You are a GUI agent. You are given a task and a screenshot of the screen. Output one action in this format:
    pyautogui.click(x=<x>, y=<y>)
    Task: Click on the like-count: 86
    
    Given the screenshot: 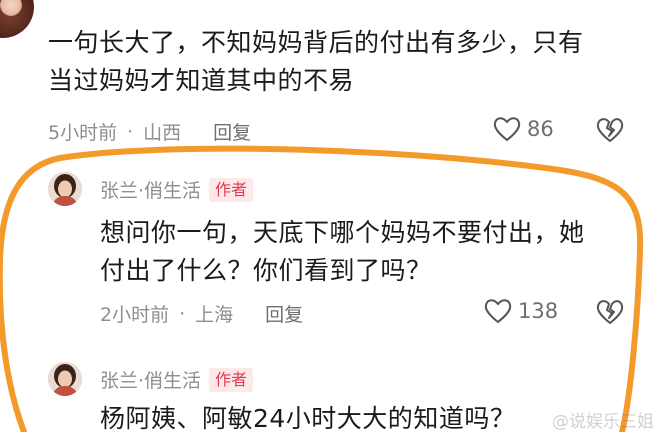 What is the action you would take?
    pyautogui.click(x=540, y=129)
    